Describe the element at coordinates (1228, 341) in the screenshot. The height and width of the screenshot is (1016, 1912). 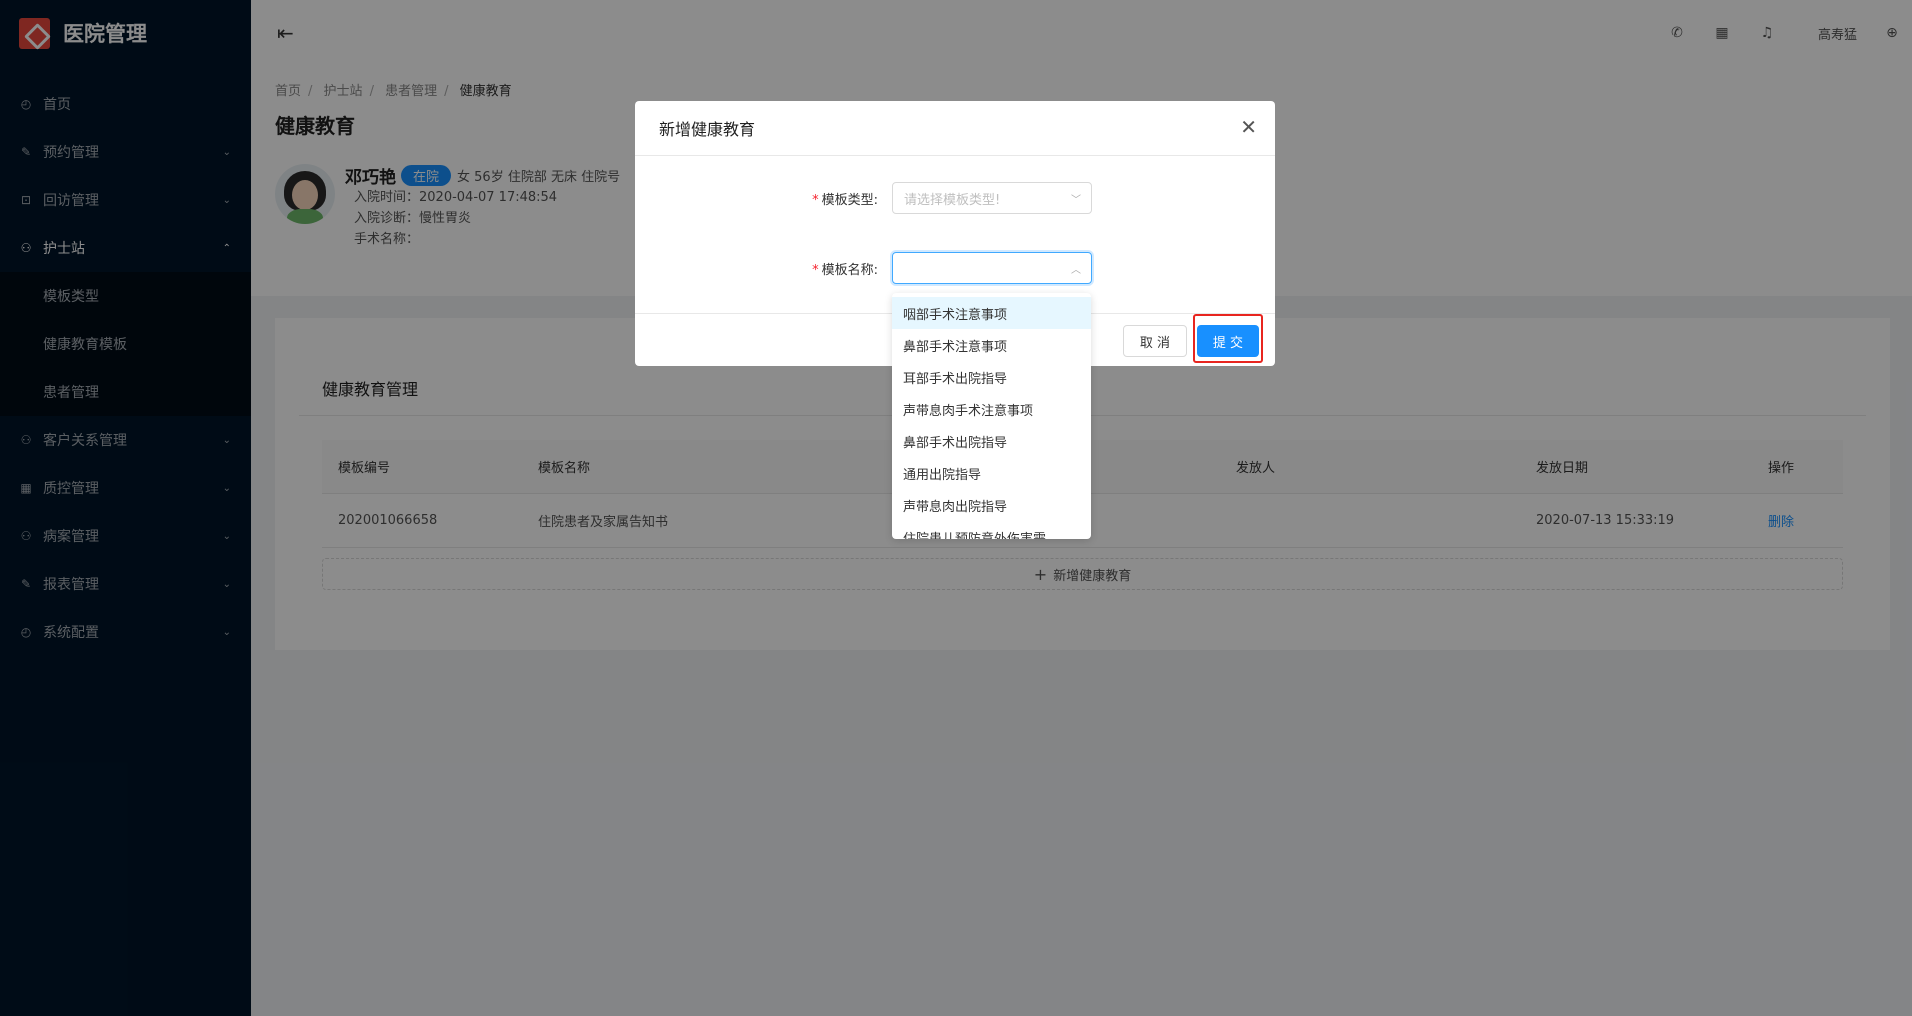
I see `submit-button: 提 交` at that location.